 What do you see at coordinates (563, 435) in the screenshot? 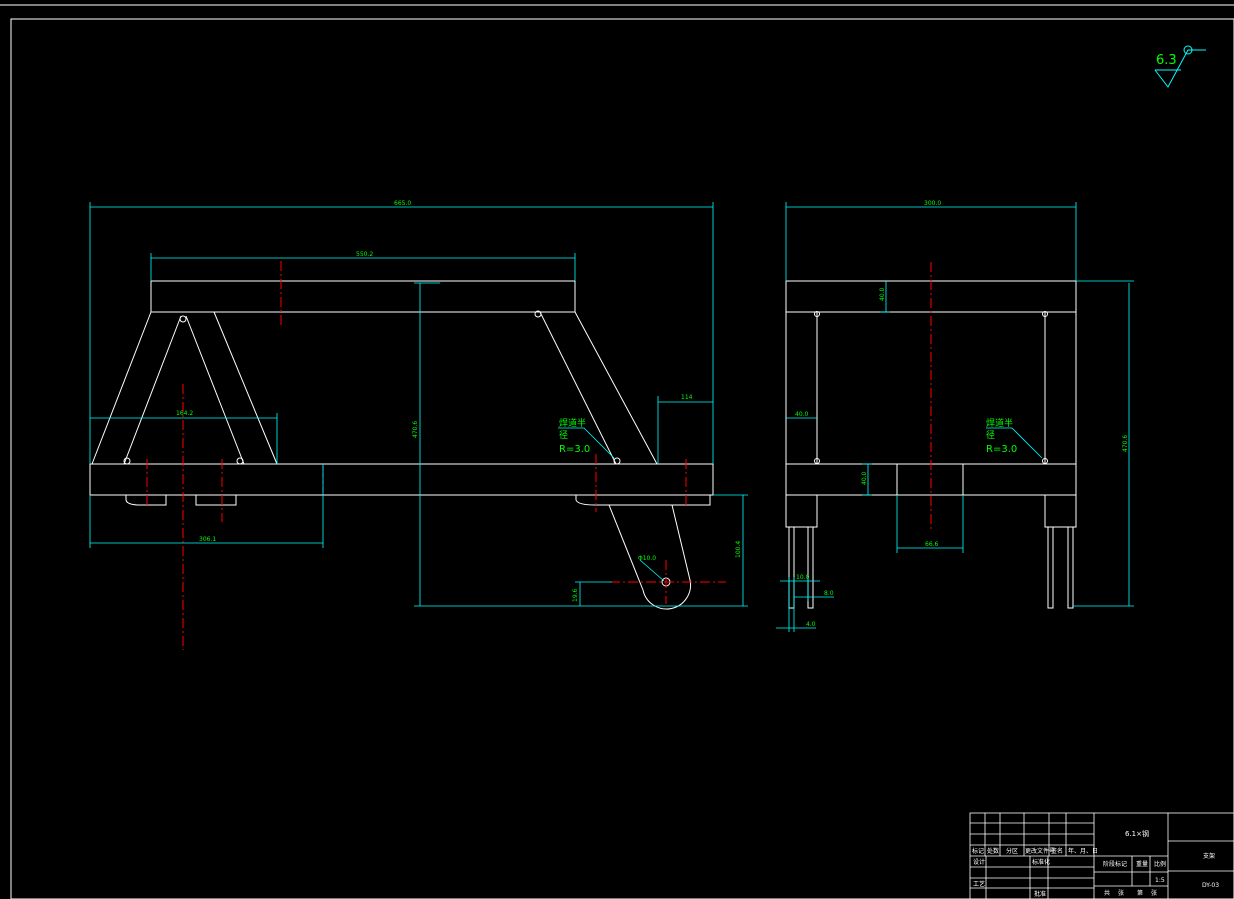
I see `weld-note-line2: 径` at bounding box center [563, 435].